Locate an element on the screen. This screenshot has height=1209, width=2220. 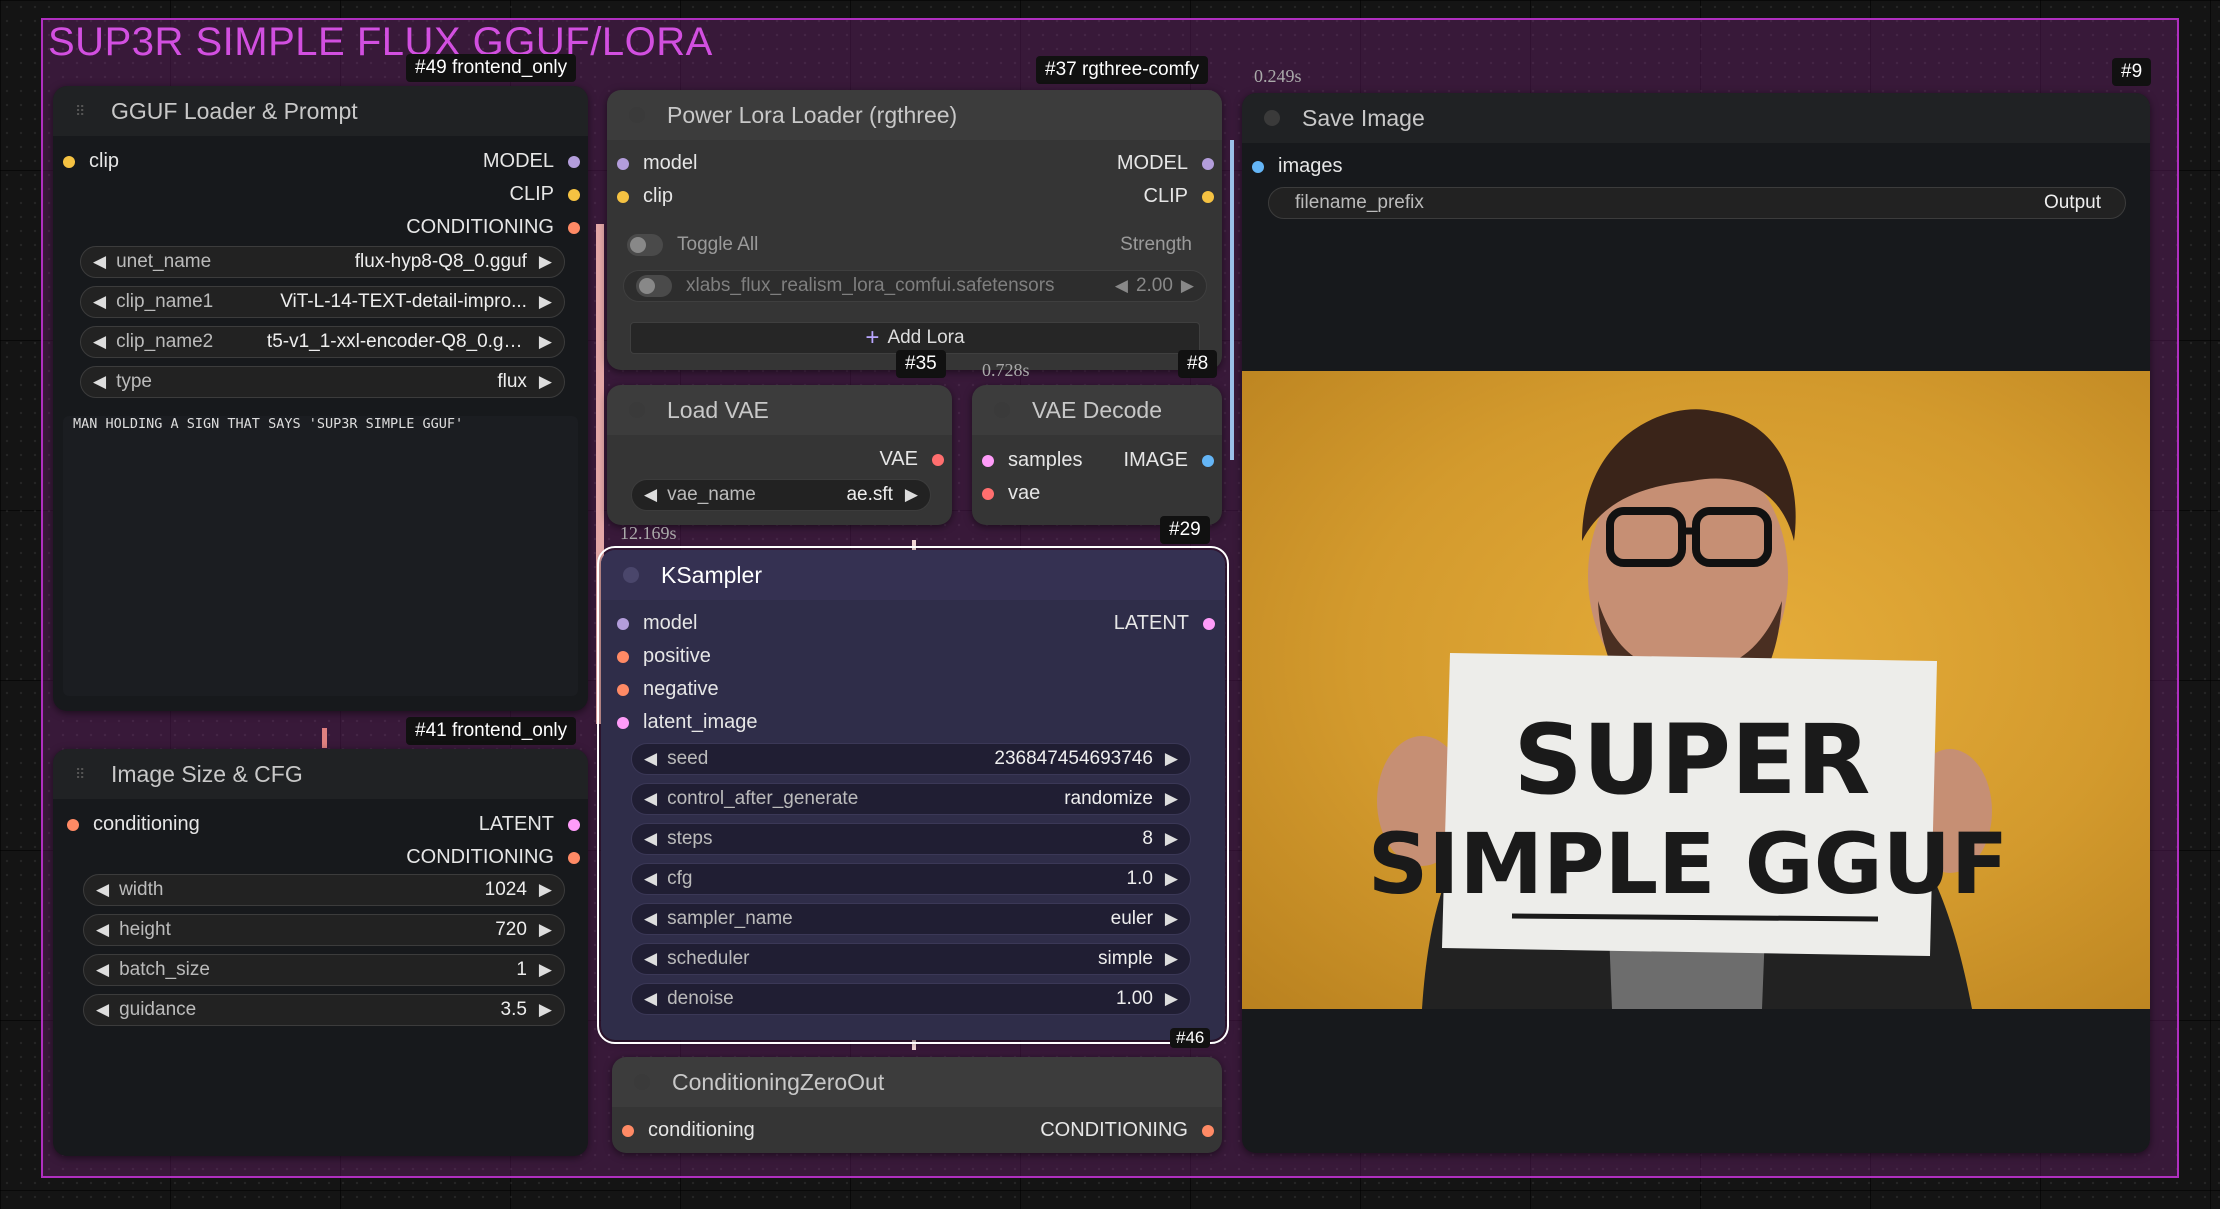
vae-decode-node: VAE Decode samples vae IMAGE is located at coordinates (1097, 455).